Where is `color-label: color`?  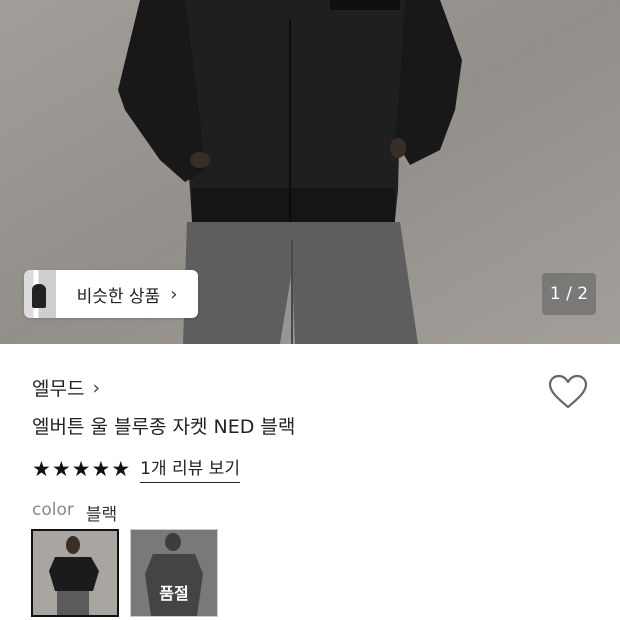
color-label: color is located at coordinates (53, 510).